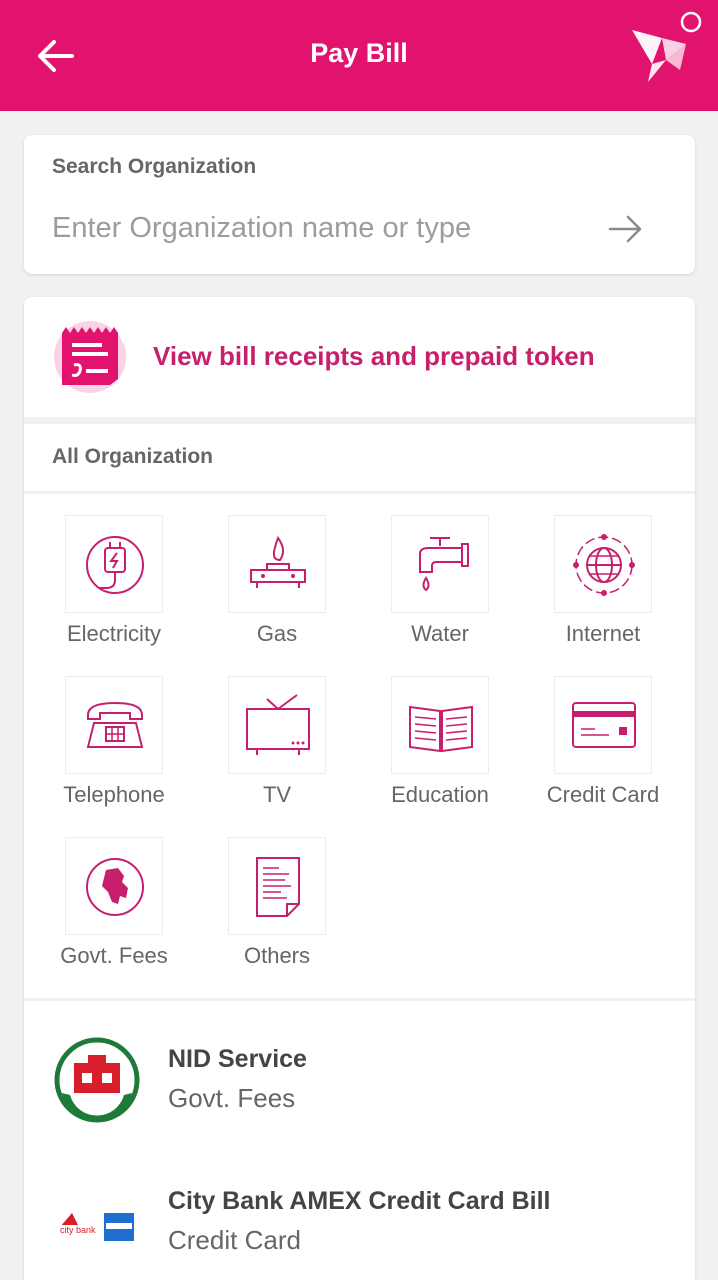 The width and height of the screenshot is (718, 1280). I want to click on category-label: Electricity, so click(114, 633).